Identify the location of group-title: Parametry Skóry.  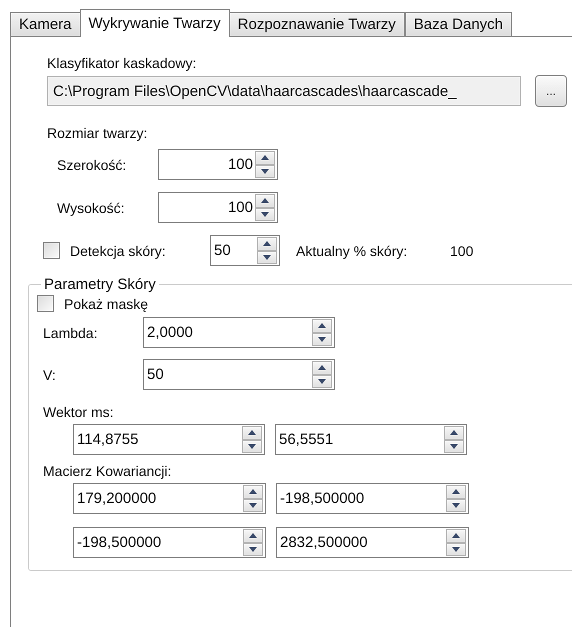
(100, 284).